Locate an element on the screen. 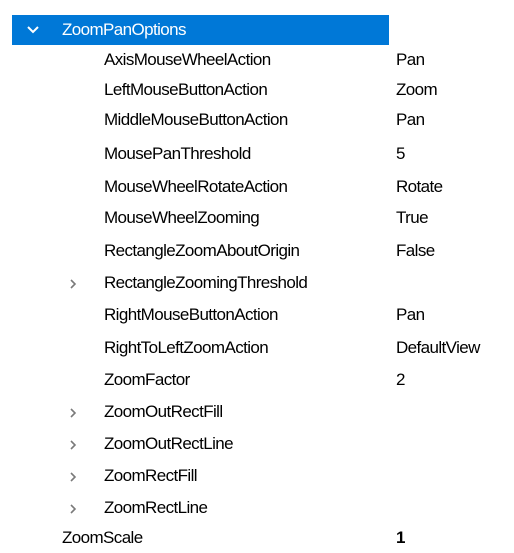  property-row-zoomrectfill: ZoomRectFill is located at coordinates (257, 476).